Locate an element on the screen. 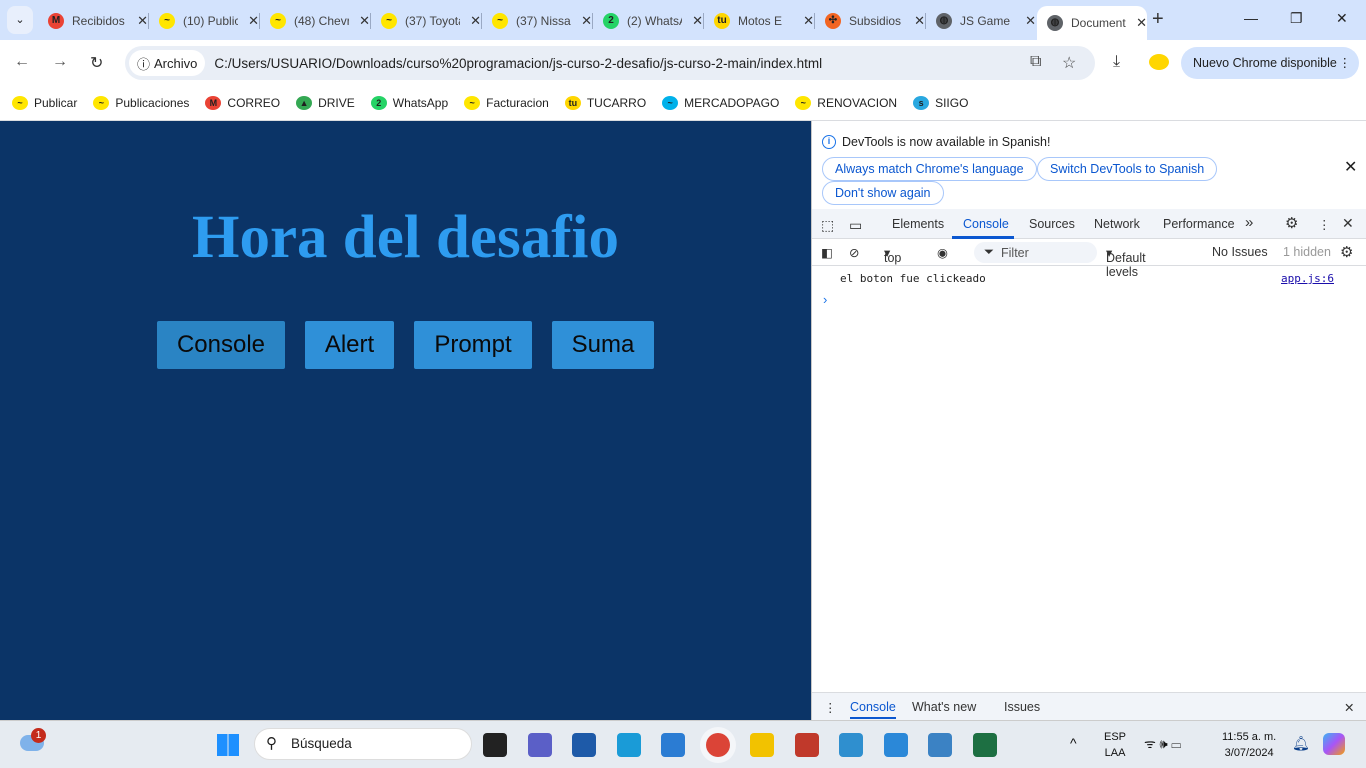 The width and height of the screenshot is (1366, 768). log-levels-dropdown: Default levels ▾ is located at coordinates (1126, 262).